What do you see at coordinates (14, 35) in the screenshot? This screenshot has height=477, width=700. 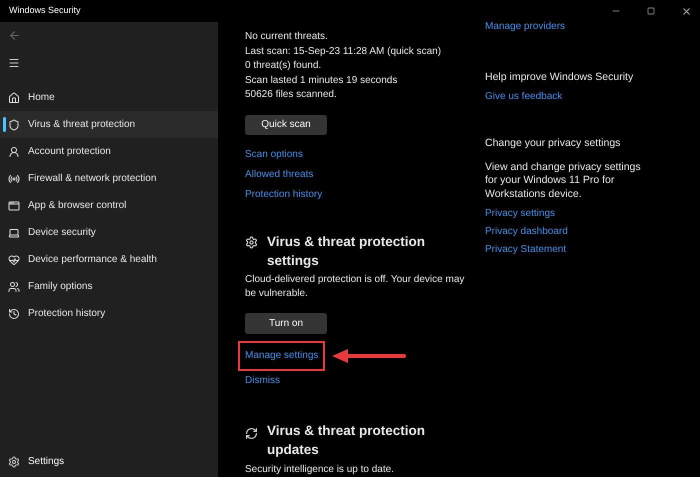 I see `back-icon` at bounding box center [14, 35].